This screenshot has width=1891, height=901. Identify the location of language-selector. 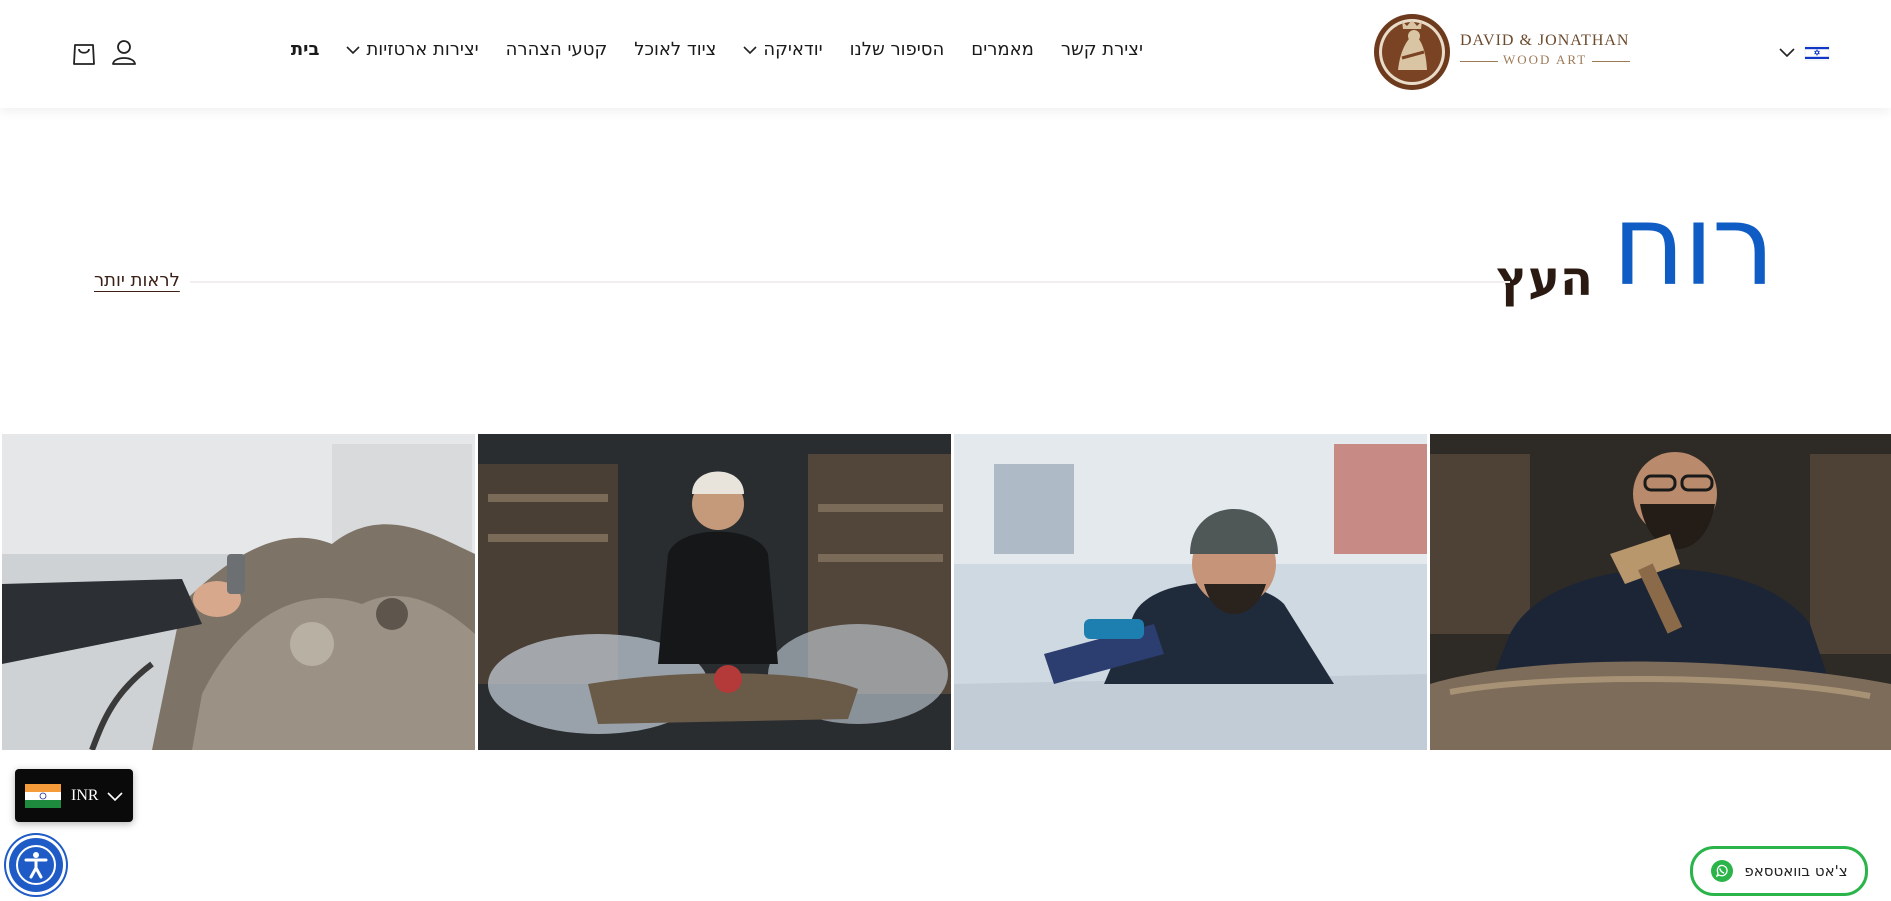
(1805, 52).